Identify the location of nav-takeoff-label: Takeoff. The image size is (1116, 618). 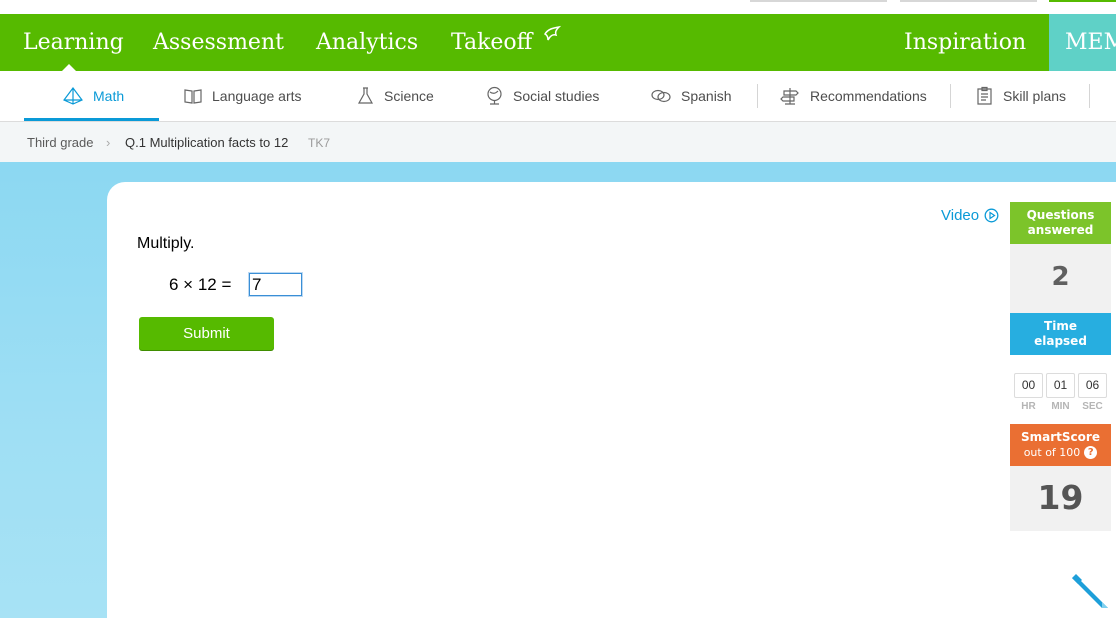
(492, 42).